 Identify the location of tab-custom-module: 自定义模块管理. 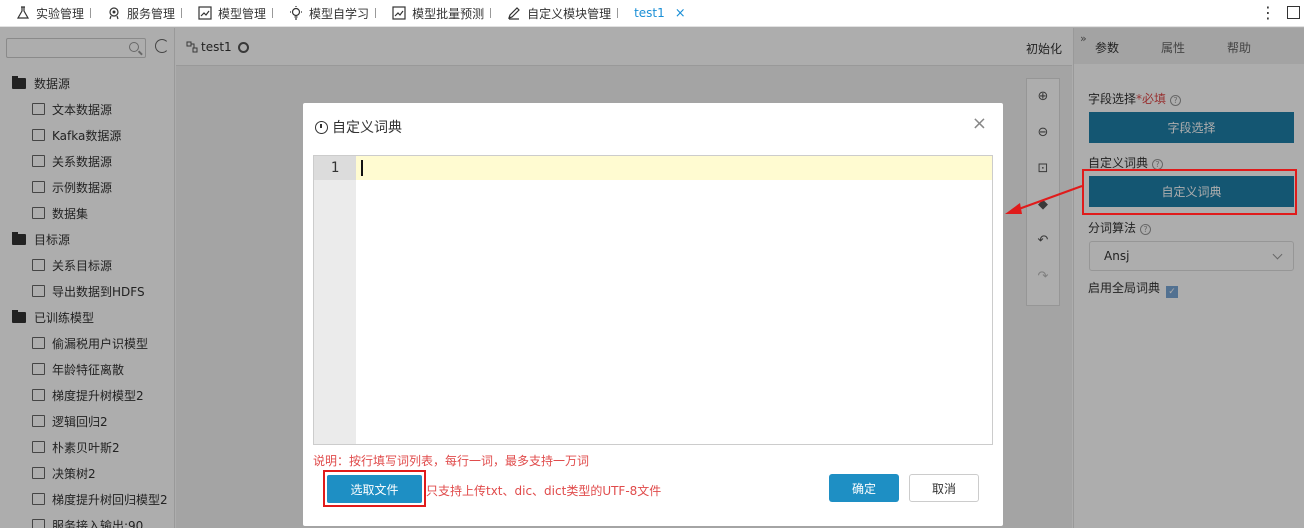
(554, 13).